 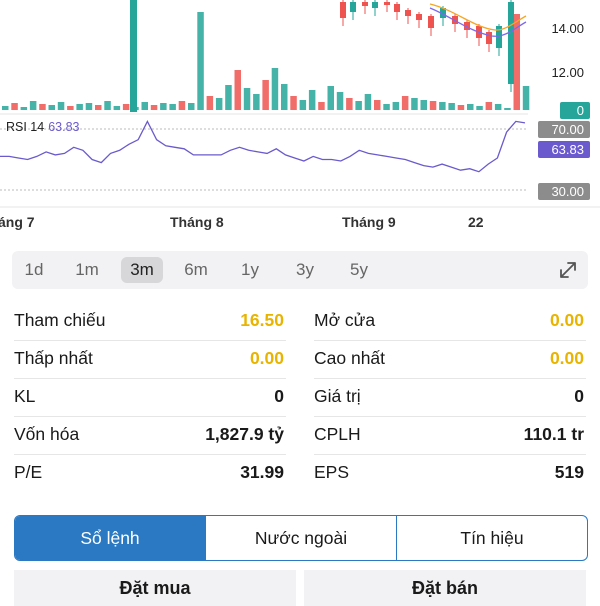 I want to click on rsi-lower-badge: 30.00, so click(x=564, y=191).